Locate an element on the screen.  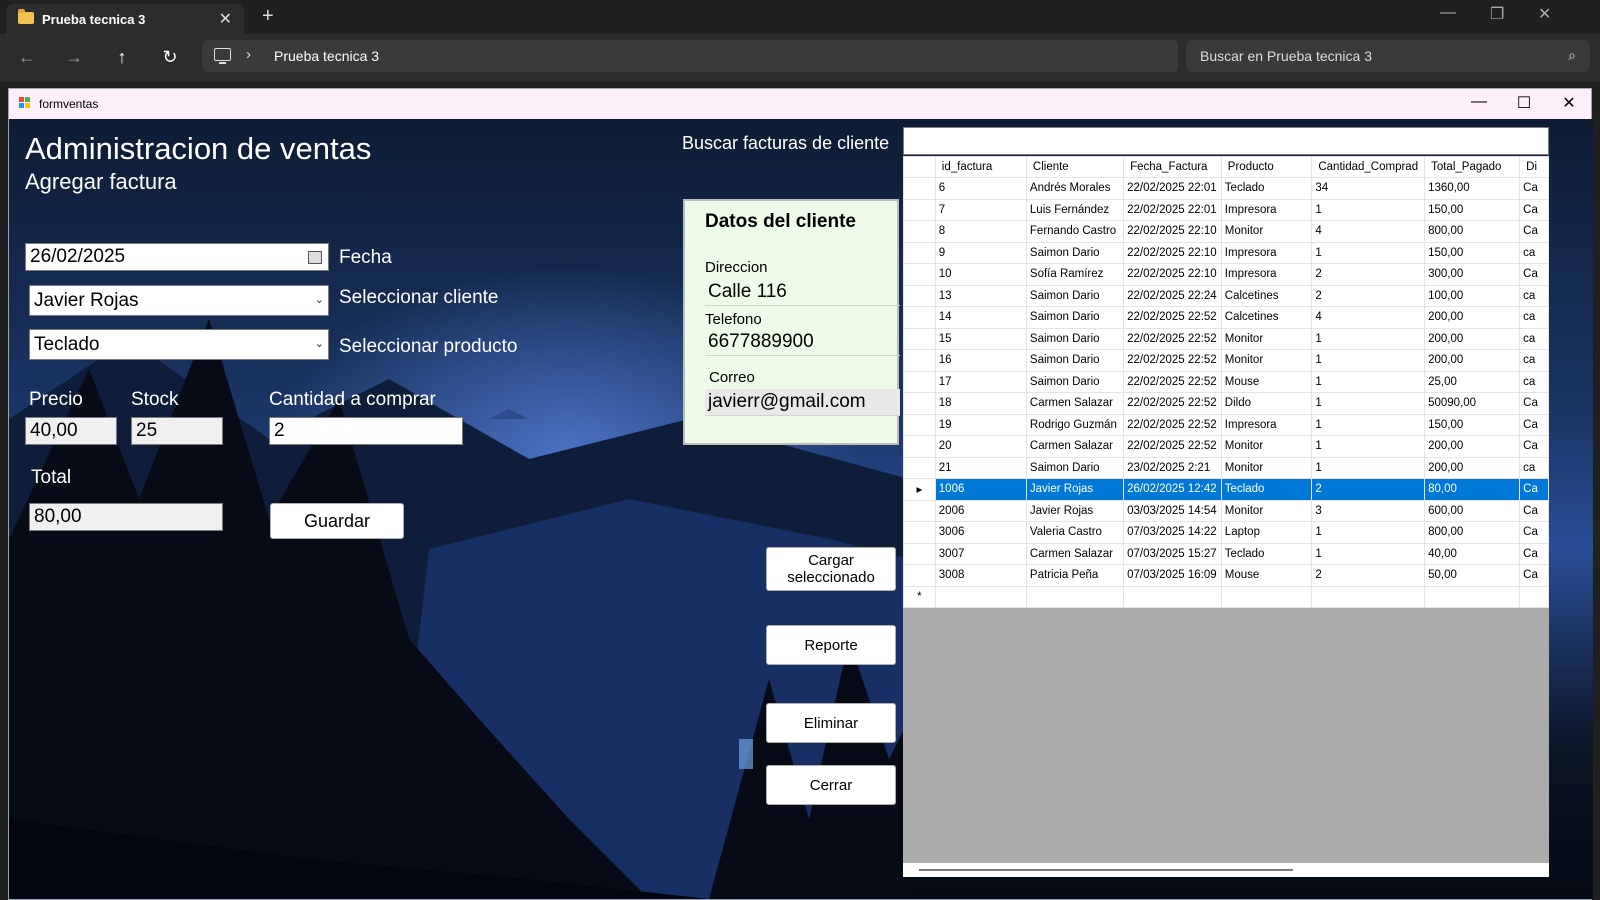
chevron-down-icon: ⌄ is located at coordinates (319, 300).